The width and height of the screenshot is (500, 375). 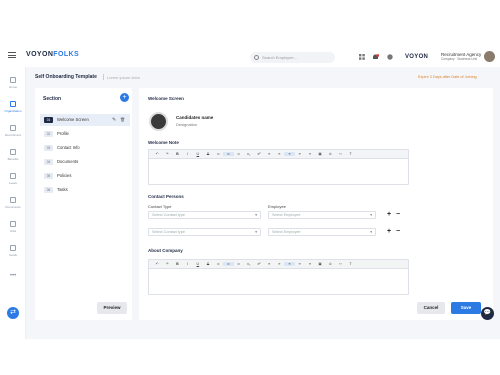 What do you see at coordinates (13, 251) in the screenshot?
I see `sidebar-item-goals: Goals` at bounding box center [13, 251].